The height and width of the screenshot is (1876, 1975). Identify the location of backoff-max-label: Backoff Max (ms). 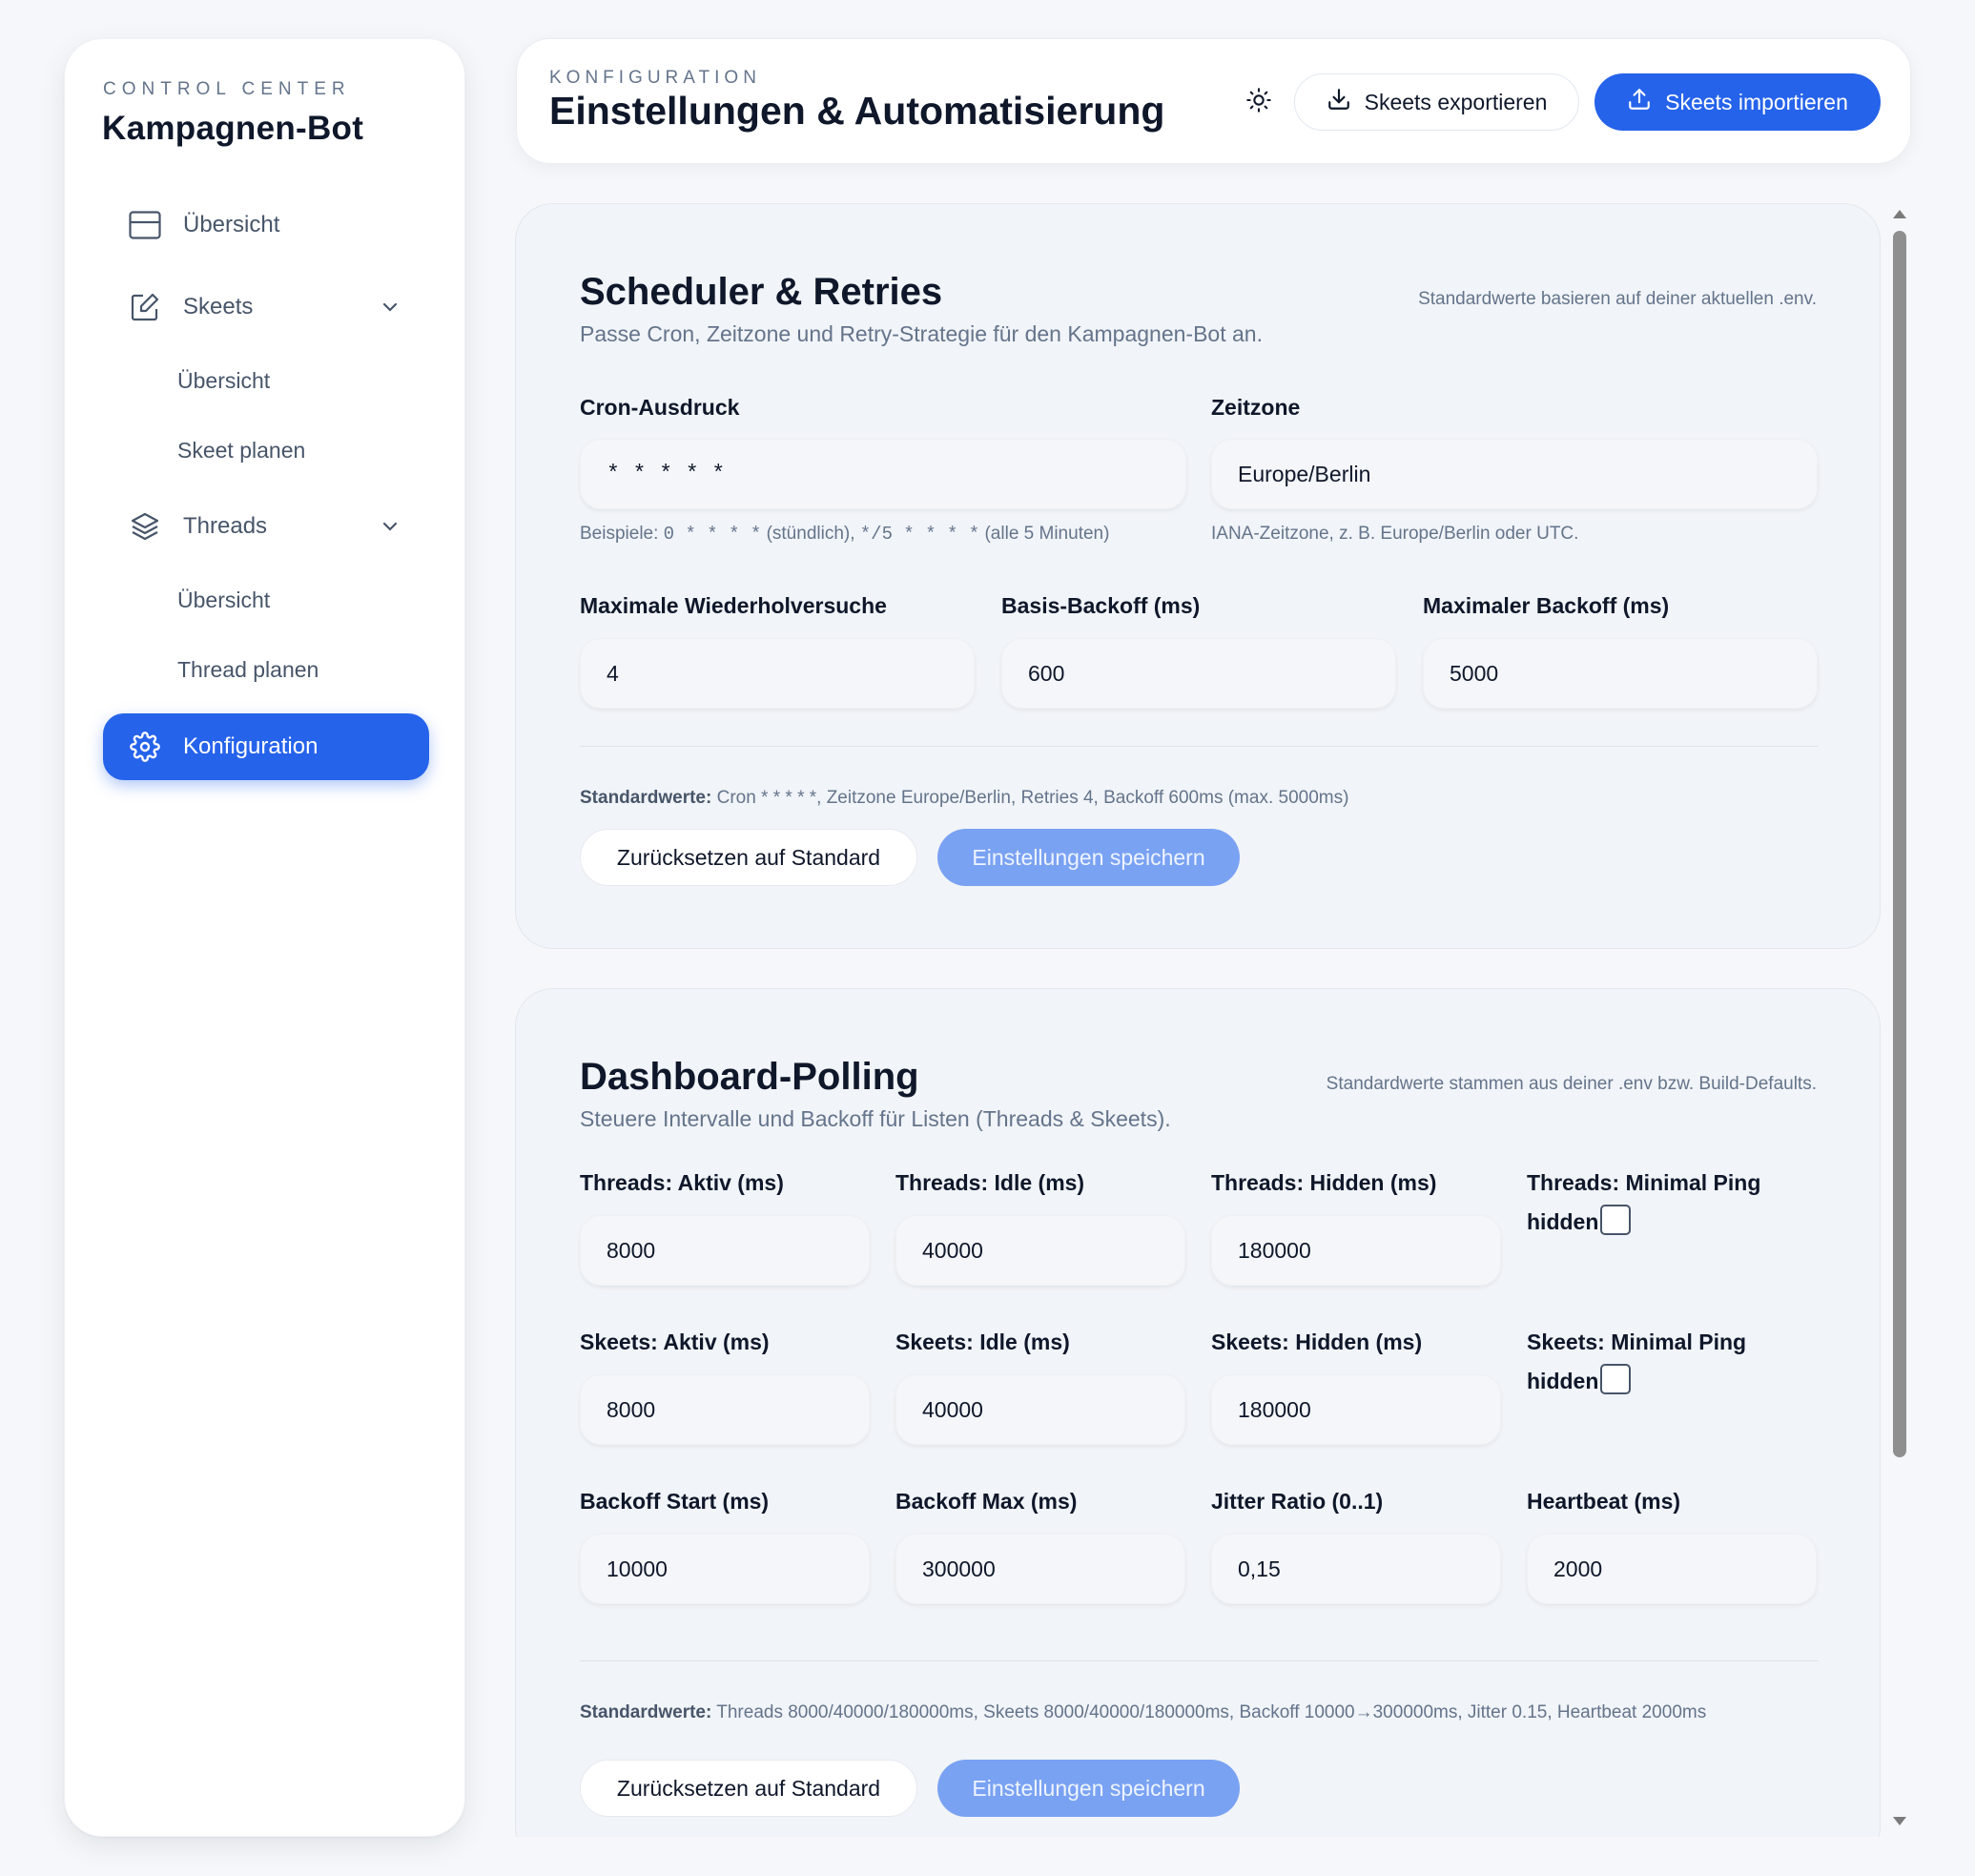
(986, 1501).